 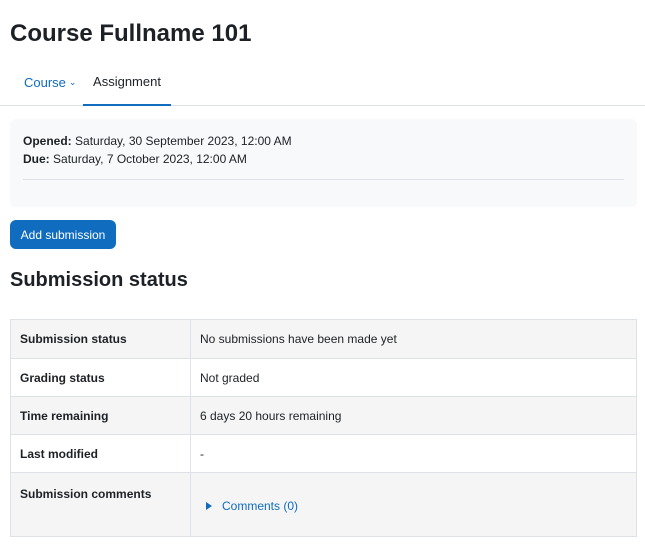 I want to click on due-label: Due:, so click(x=36, y=159).